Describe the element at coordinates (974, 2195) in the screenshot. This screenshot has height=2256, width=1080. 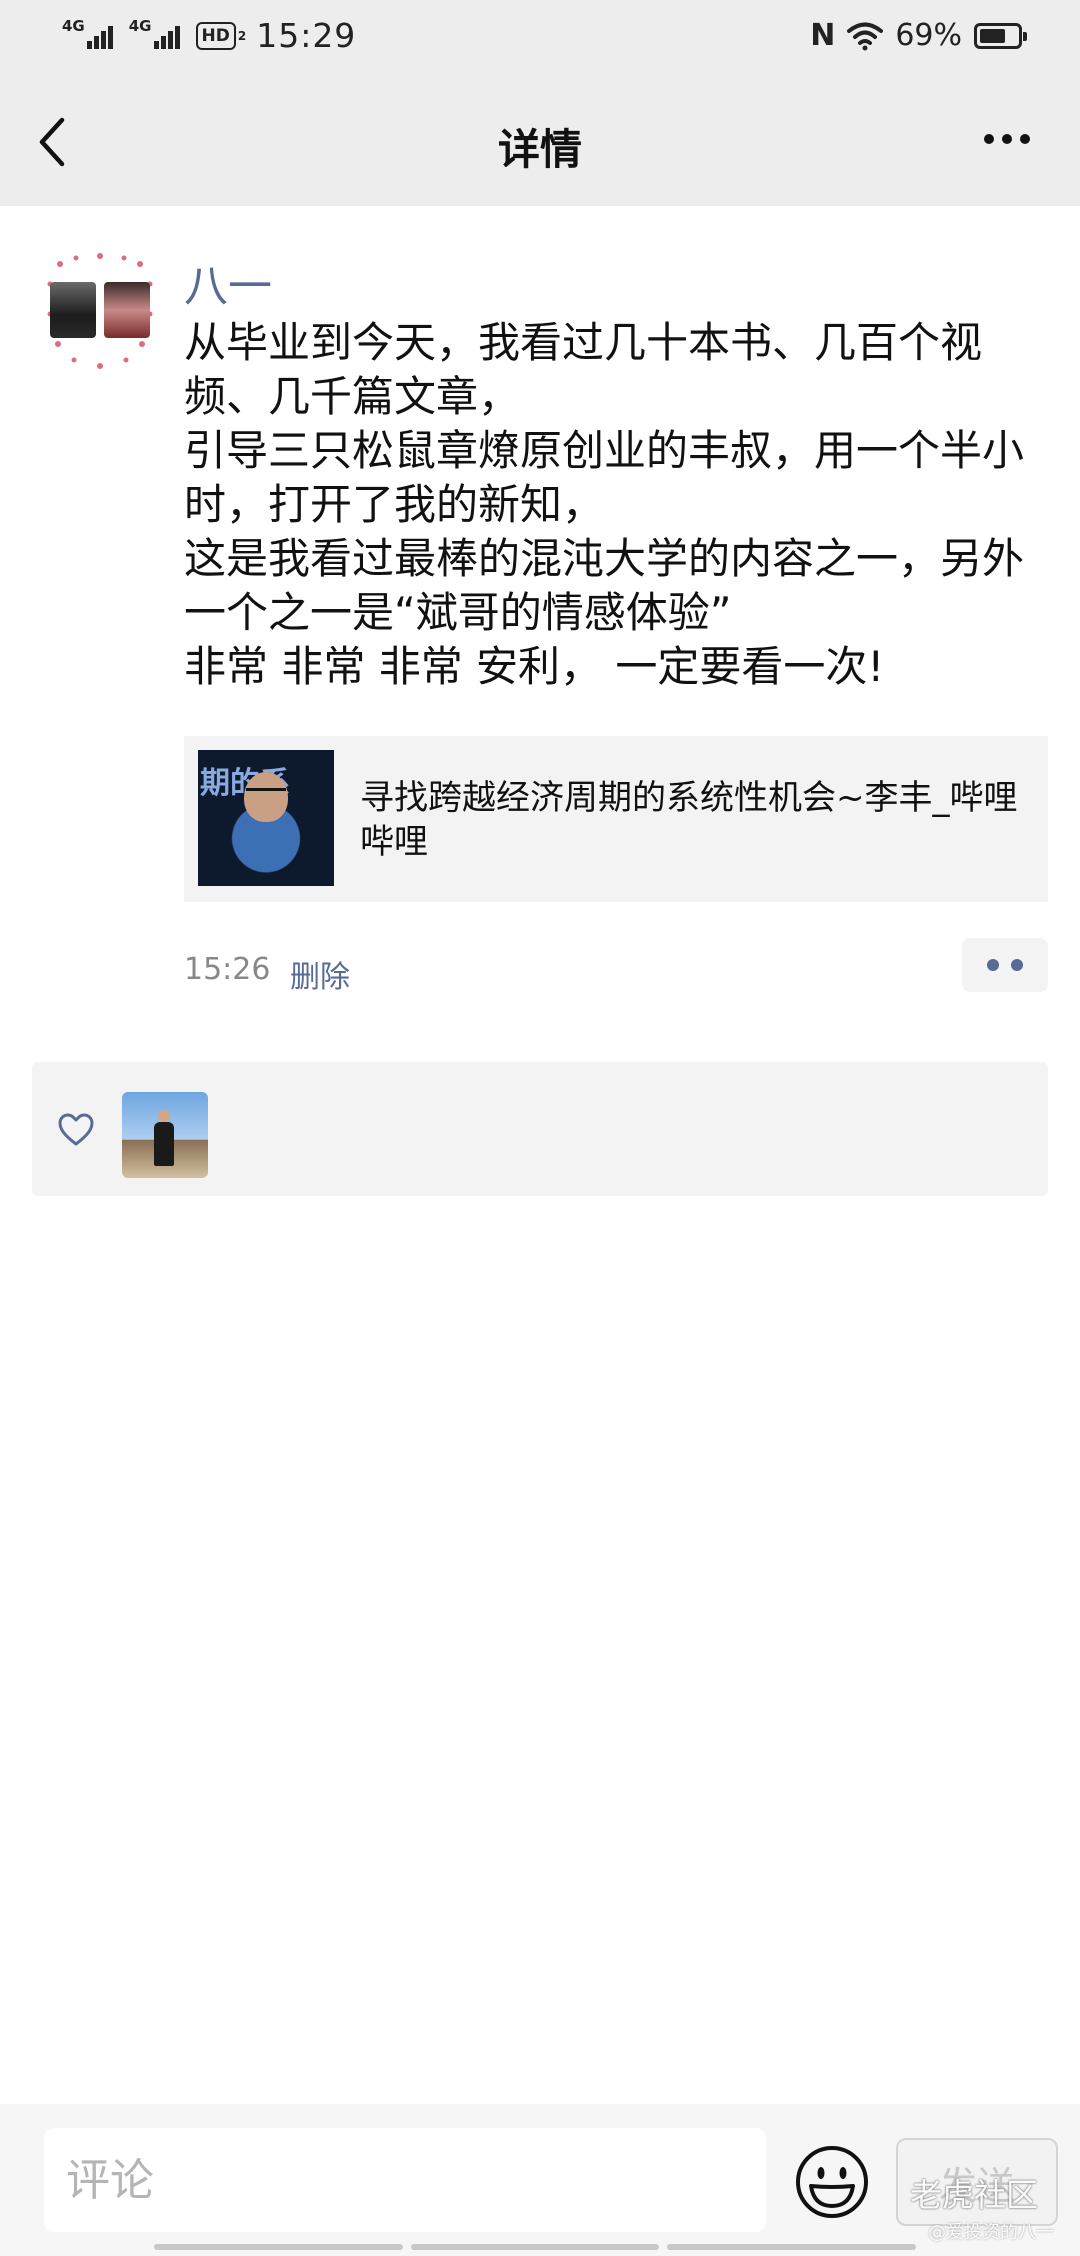
I see `watermark-logo: 老虎社区` at that location.